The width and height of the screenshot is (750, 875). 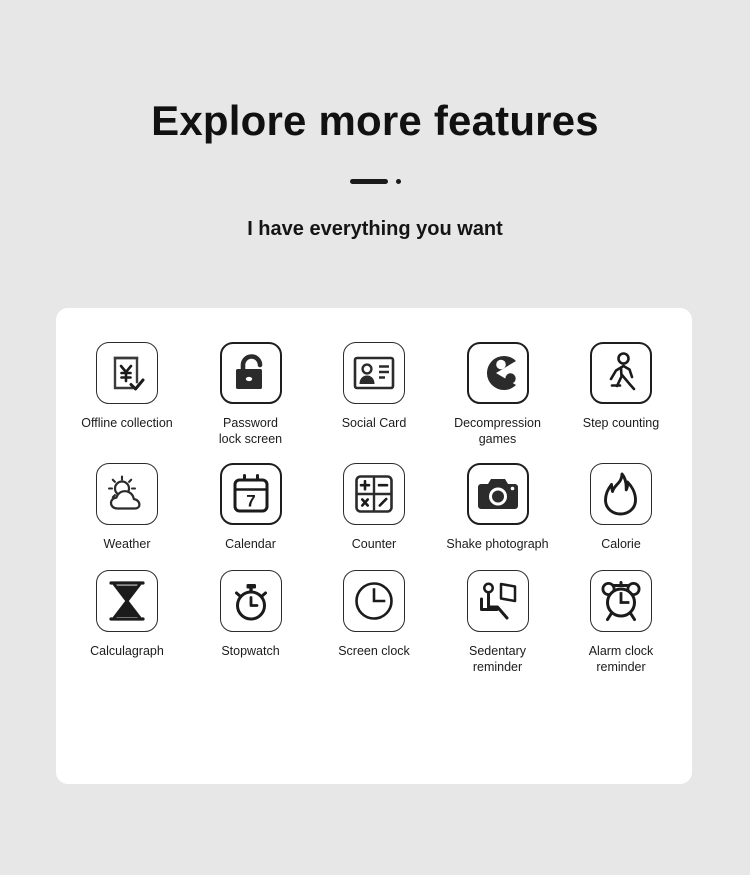 I want to click on feature-item-sedentary-reminder: Sedentary reminder, so click(x=498, y=622).